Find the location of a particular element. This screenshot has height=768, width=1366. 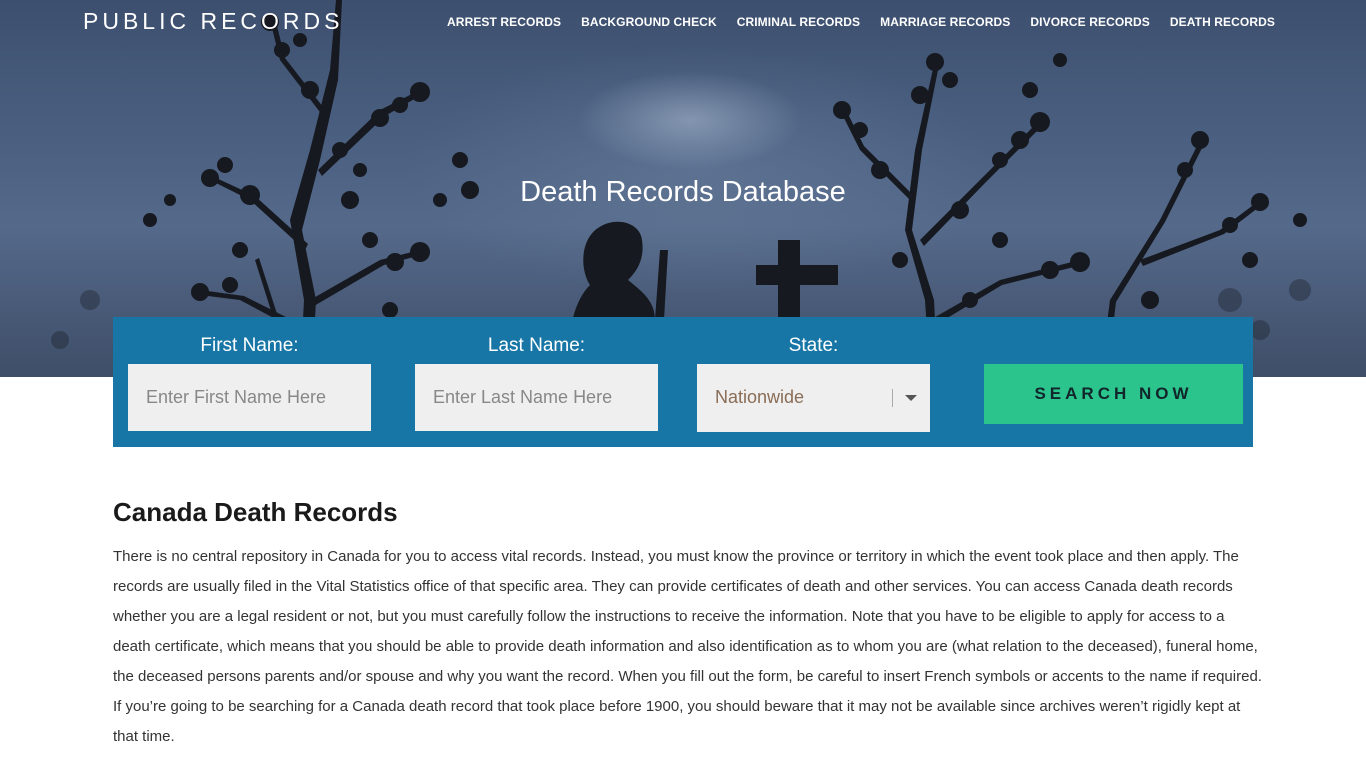

nav-marriage-records: MARRIAGE RECORDS is located at coordinates (945, 22).